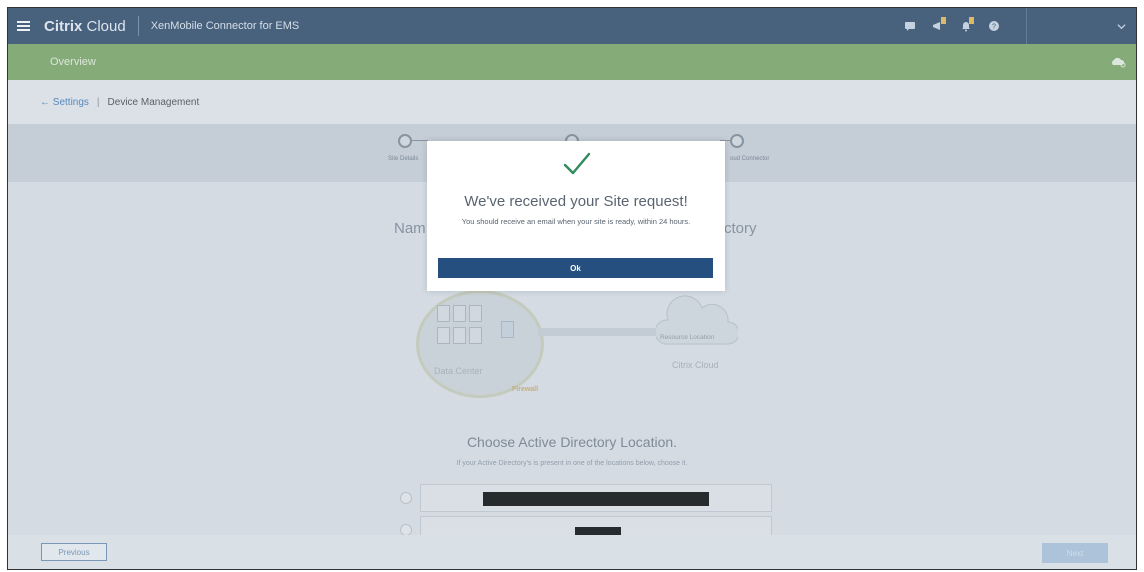  What do you see at coordinates (405, 141) in the screenshot?
I see `check-circle-icon` at bounding box center [405, 141].